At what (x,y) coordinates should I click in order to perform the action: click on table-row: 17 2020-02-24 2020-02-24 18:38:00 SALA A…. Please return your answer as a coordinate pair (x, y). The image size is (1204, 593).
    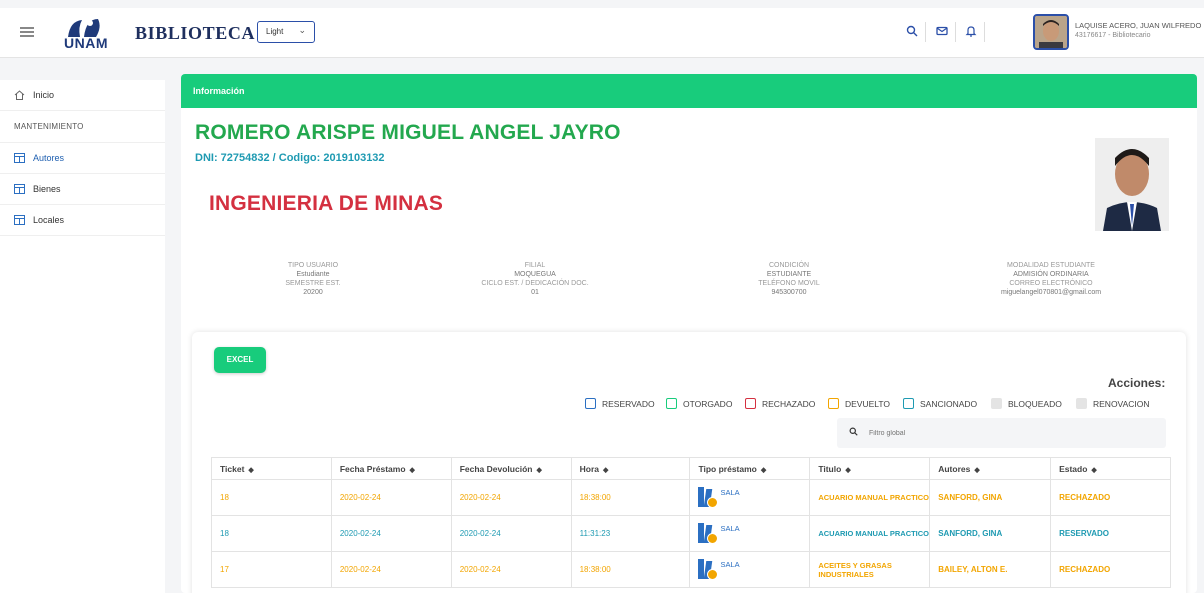
    Looking at the image, I should click on (691, 569).